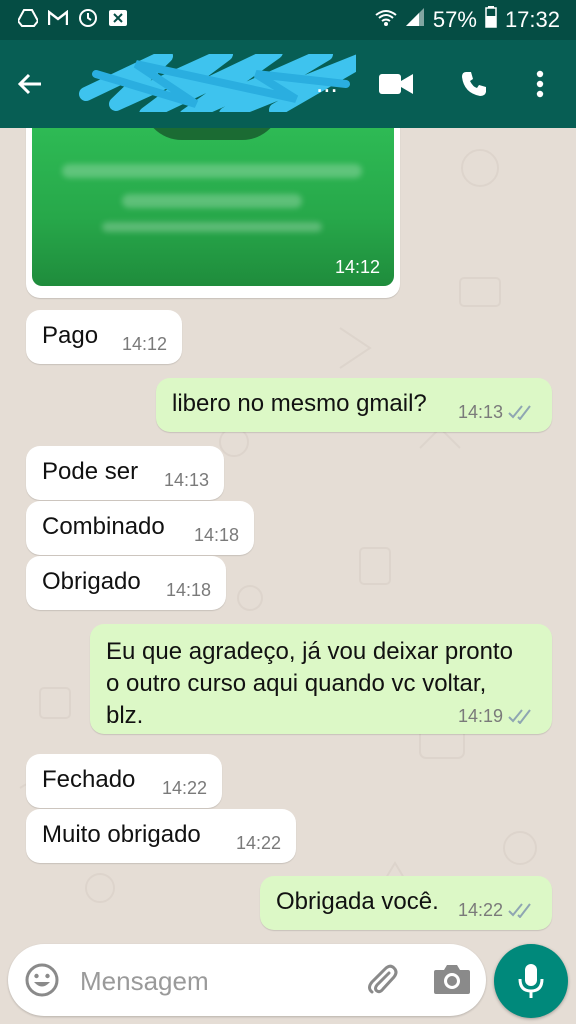 The image size is (576, 1024). What do you see at coordinates (491, 20) in the screenshot?
I see `battery-icon` at bounding box center [491, 20].